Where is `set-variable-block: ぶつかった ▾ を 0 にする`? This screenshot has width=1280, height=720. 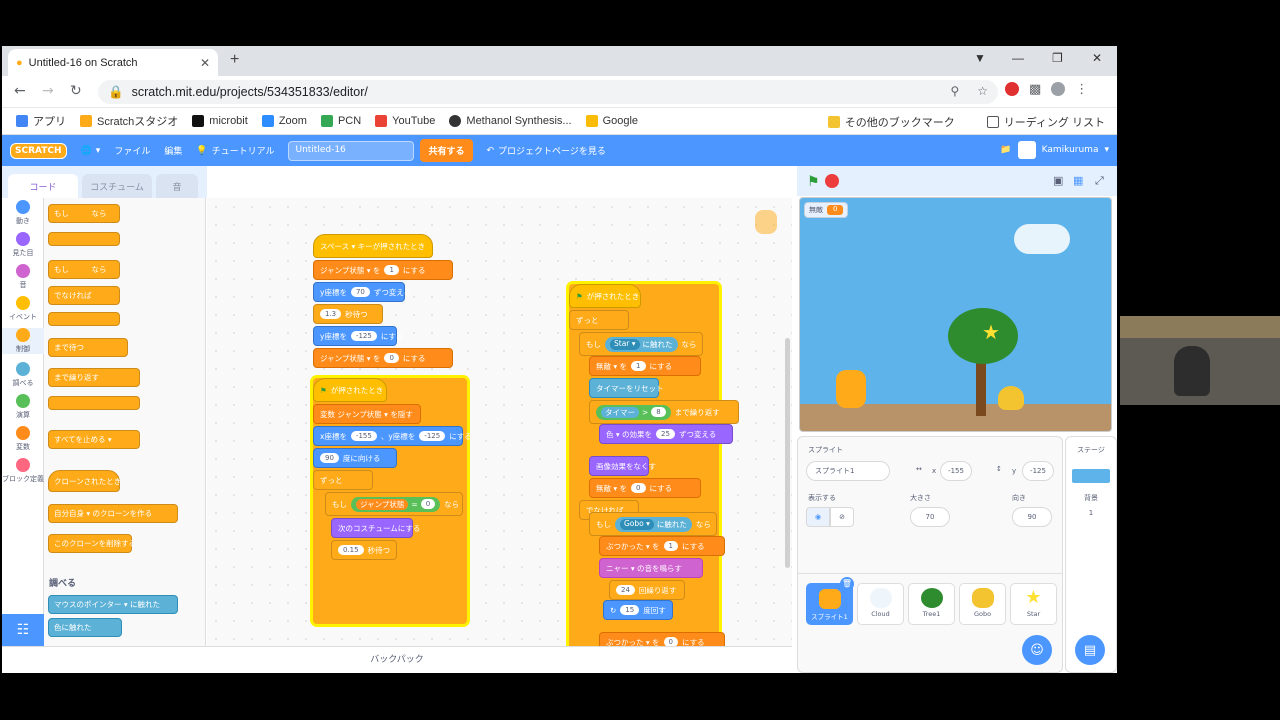
set-variable-block: ぶつかった ▾ を 0 にする is located at coordinates (662, 639).